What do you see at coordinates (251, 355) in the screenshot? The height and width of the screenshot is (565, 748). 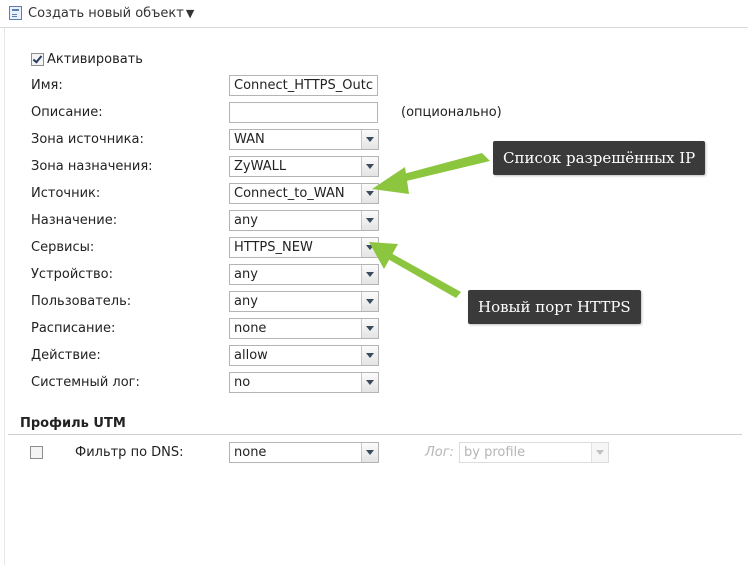 I see `action-value: allow` at bounding box center [251, 355].